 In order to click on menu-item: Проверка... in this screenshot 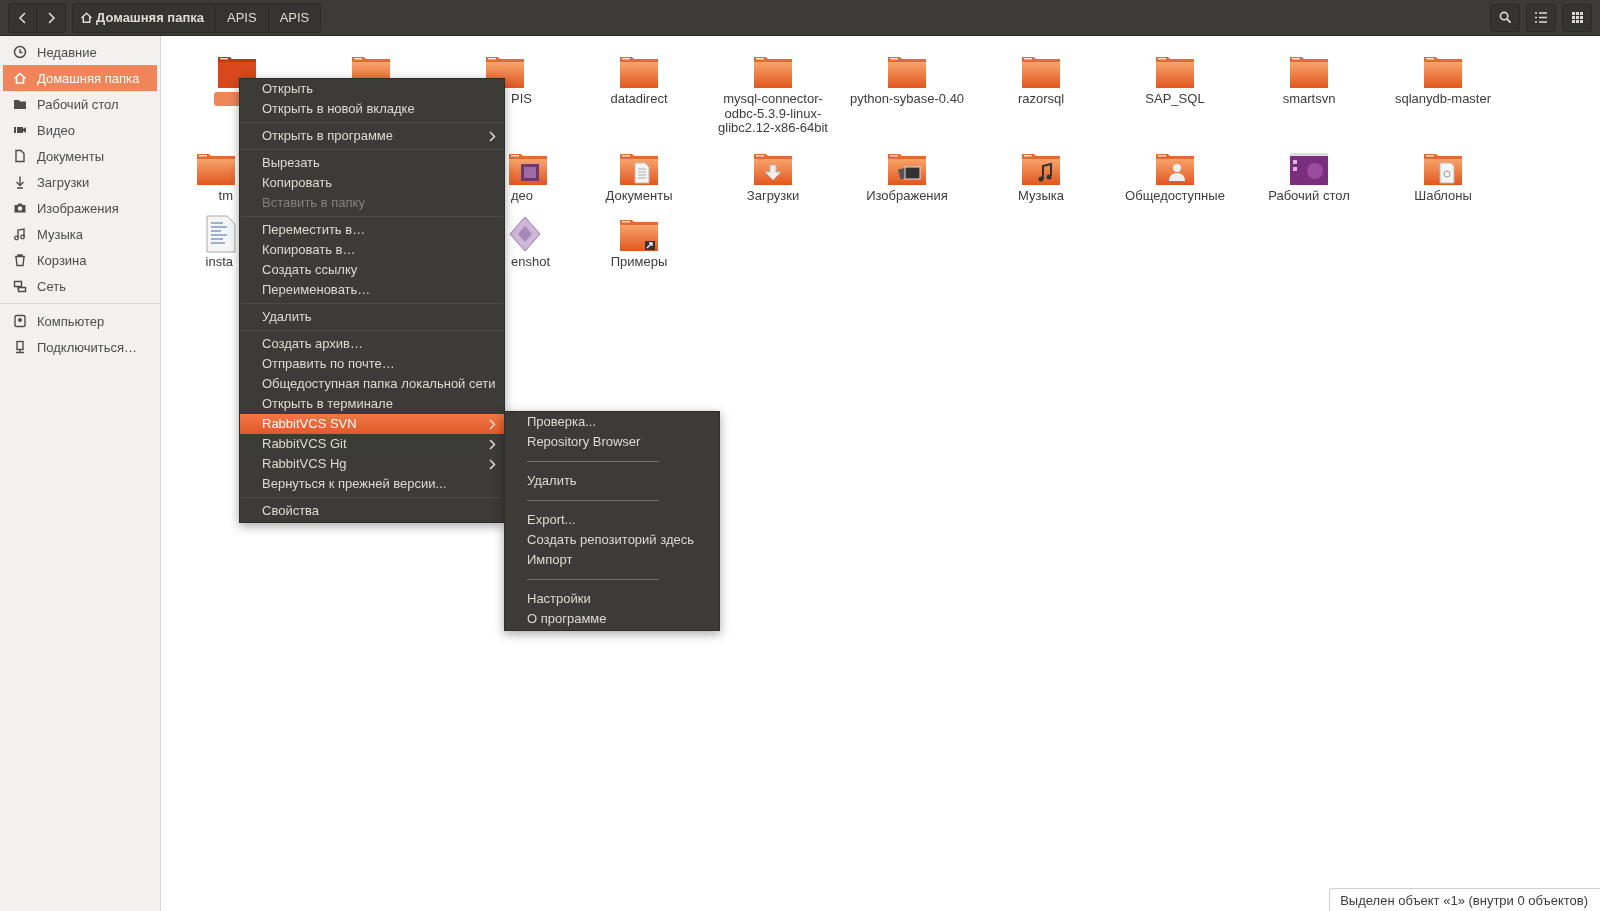, I will do `click(612, 422)`.